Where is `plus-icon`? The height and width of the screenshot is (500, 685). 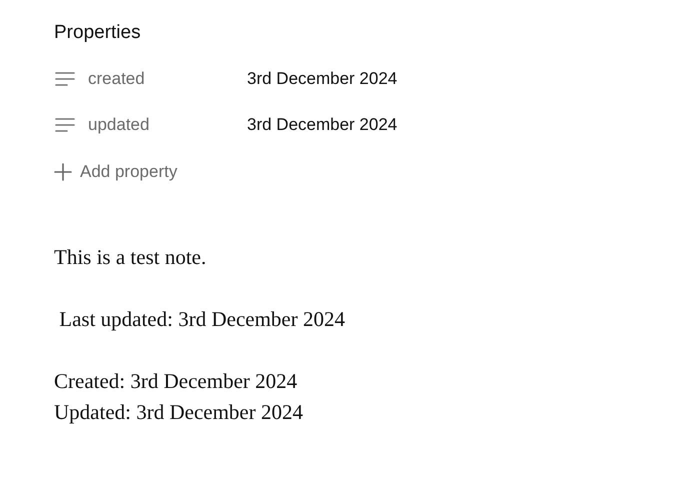 plus-icon is located at coordinates (63, 172).